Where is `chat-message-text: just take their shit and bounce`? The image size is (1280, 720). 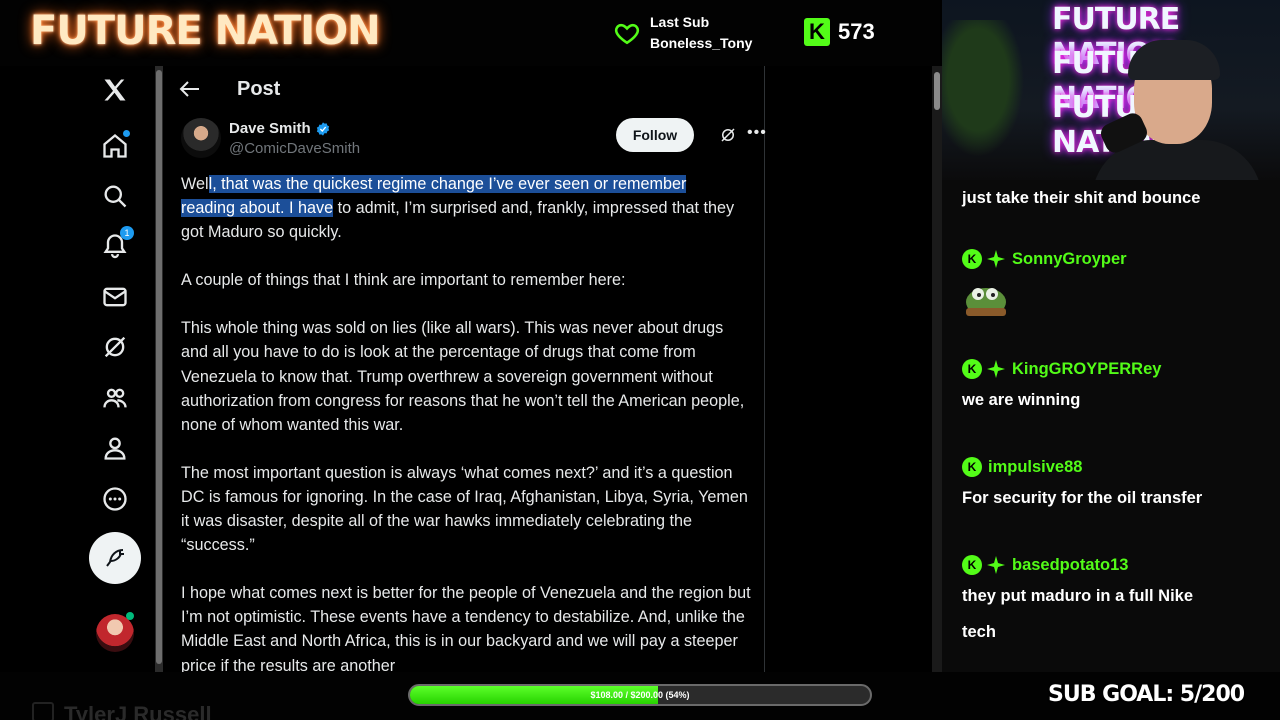 chat-message-text: just take their shit and bounce is located at coordinates (1081, 198).